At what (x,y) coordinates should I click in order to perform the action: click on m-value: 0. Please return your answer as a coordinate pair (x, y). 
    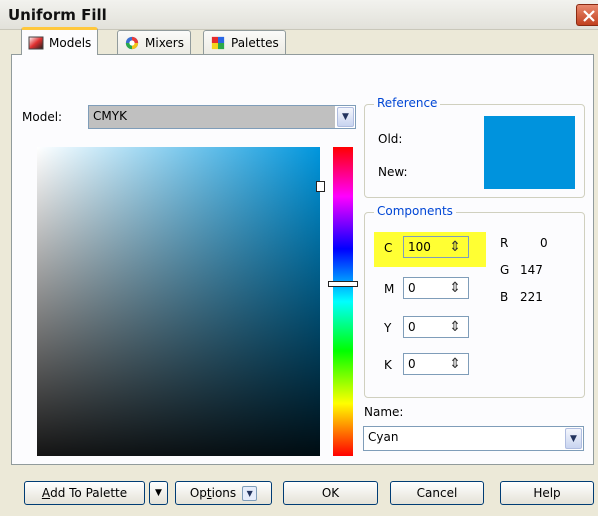
    Looking at the image, I should click on (412, 288).